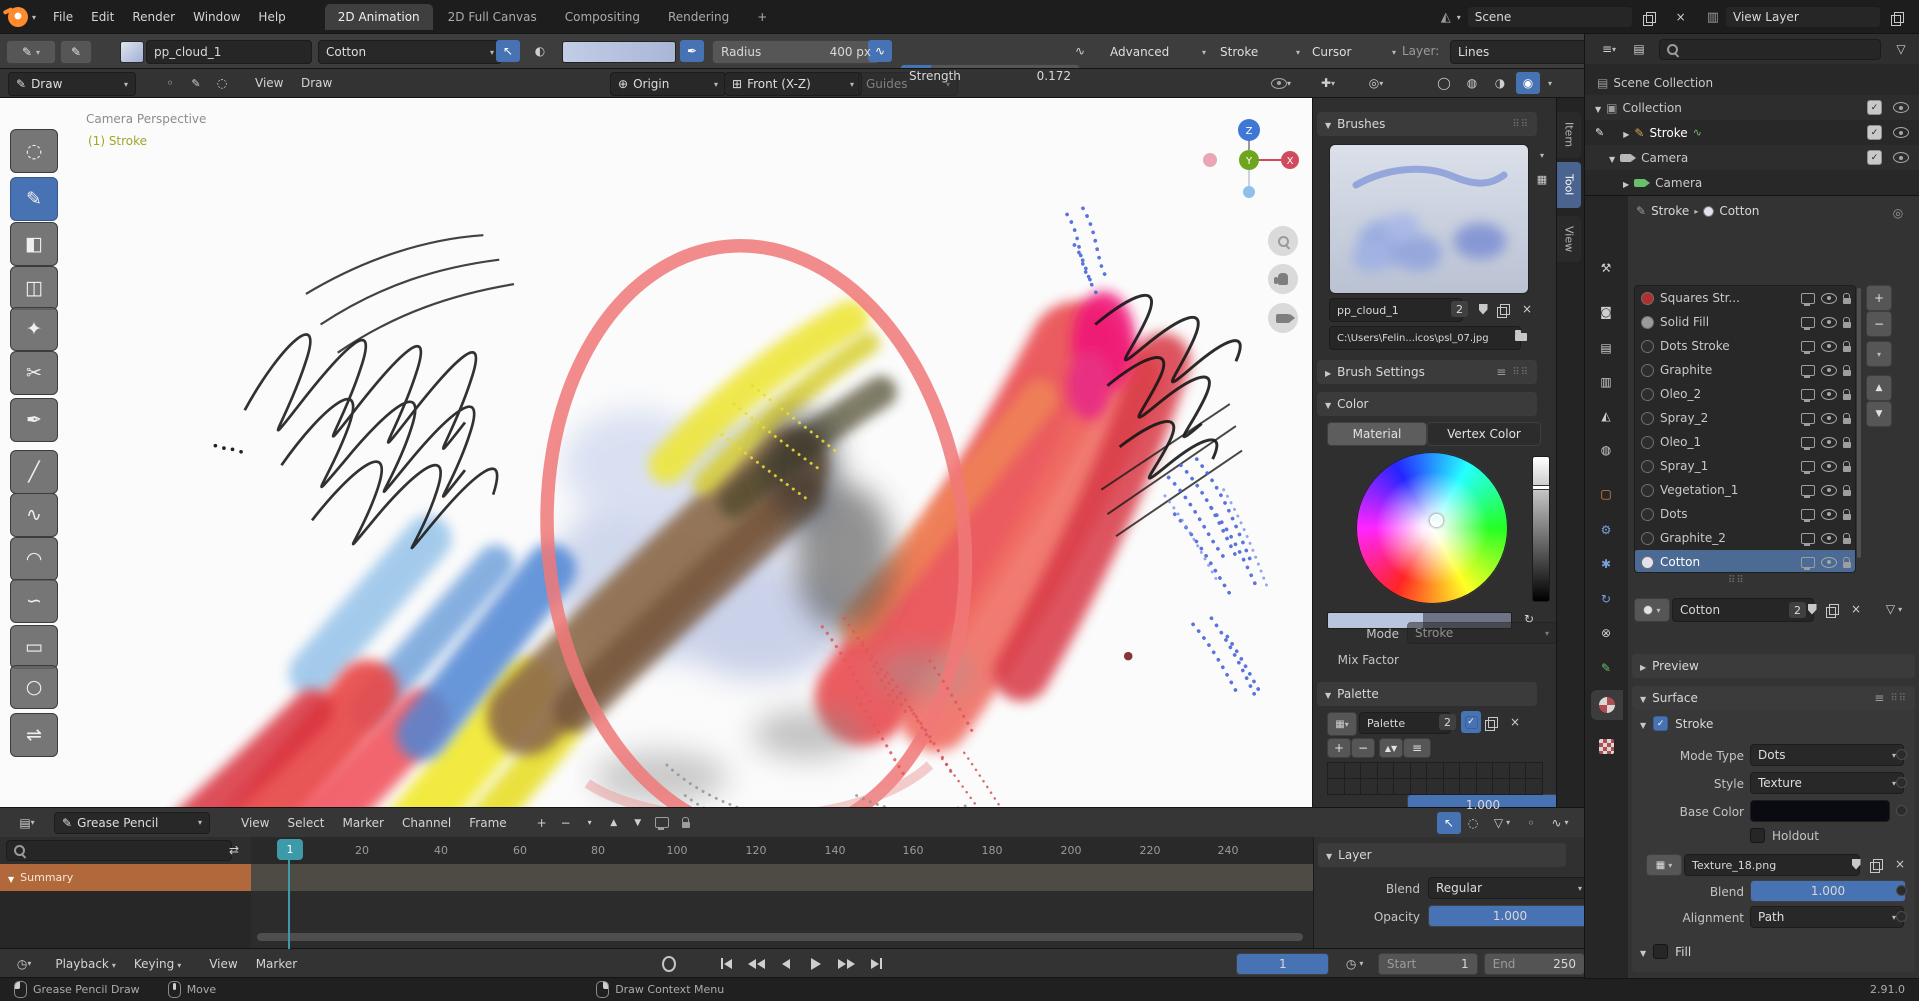 The height and width of the screenshot is (1001, 1919). Describe the element at coordinates (255, 823) in the screenshot. I see `dopesheet-view-menu: View` at that location.